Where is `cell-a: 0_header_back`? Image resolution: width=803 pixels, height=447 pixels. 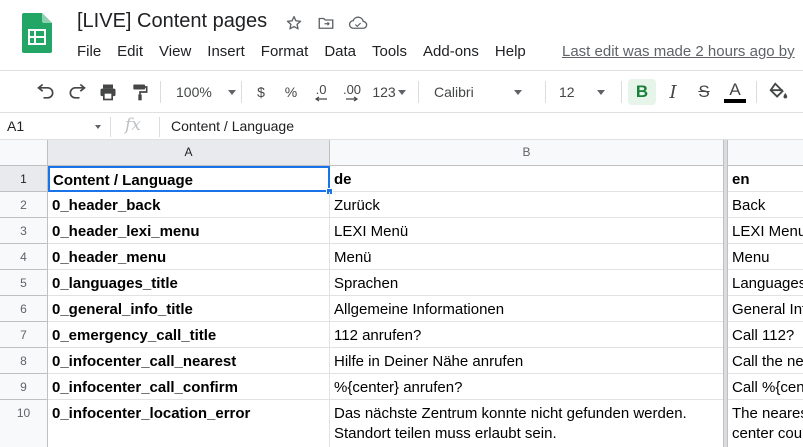 cell-a: 0_header_back is located at coordinates (189, 205).